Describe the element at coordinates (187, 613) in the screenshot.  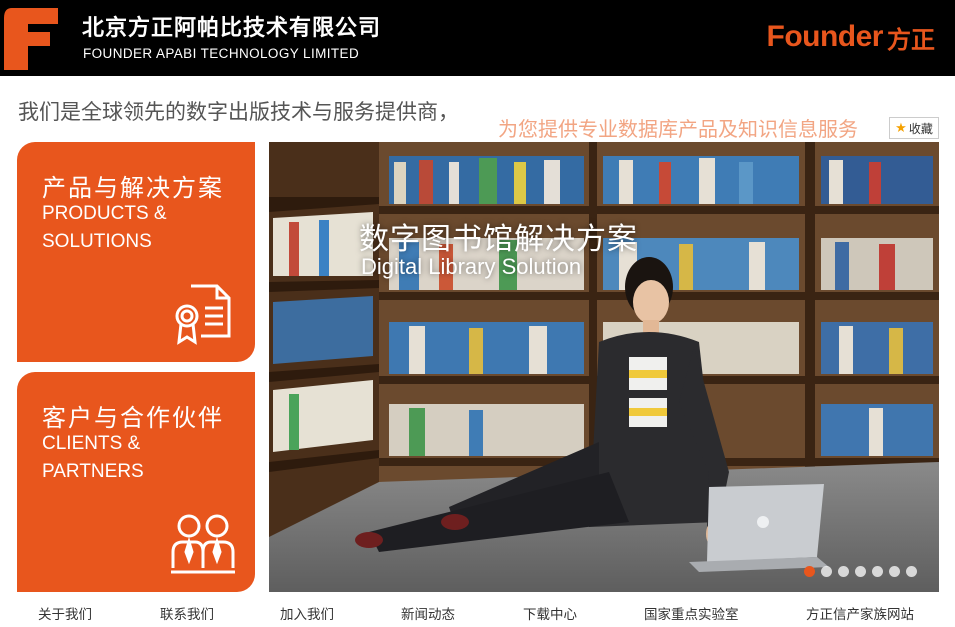
I see `footer-link: 联系我们` at that location.